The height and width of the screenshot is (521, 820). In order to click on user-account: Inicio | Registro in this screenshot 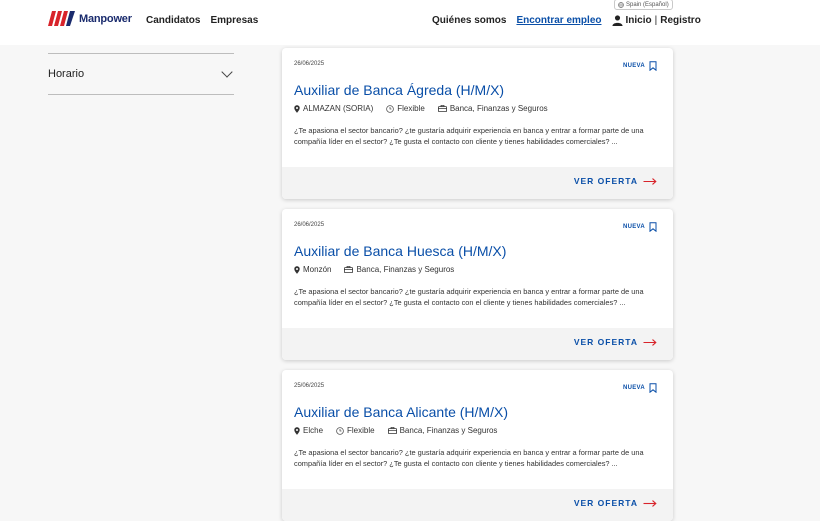, I will do `click(656, 20)`.